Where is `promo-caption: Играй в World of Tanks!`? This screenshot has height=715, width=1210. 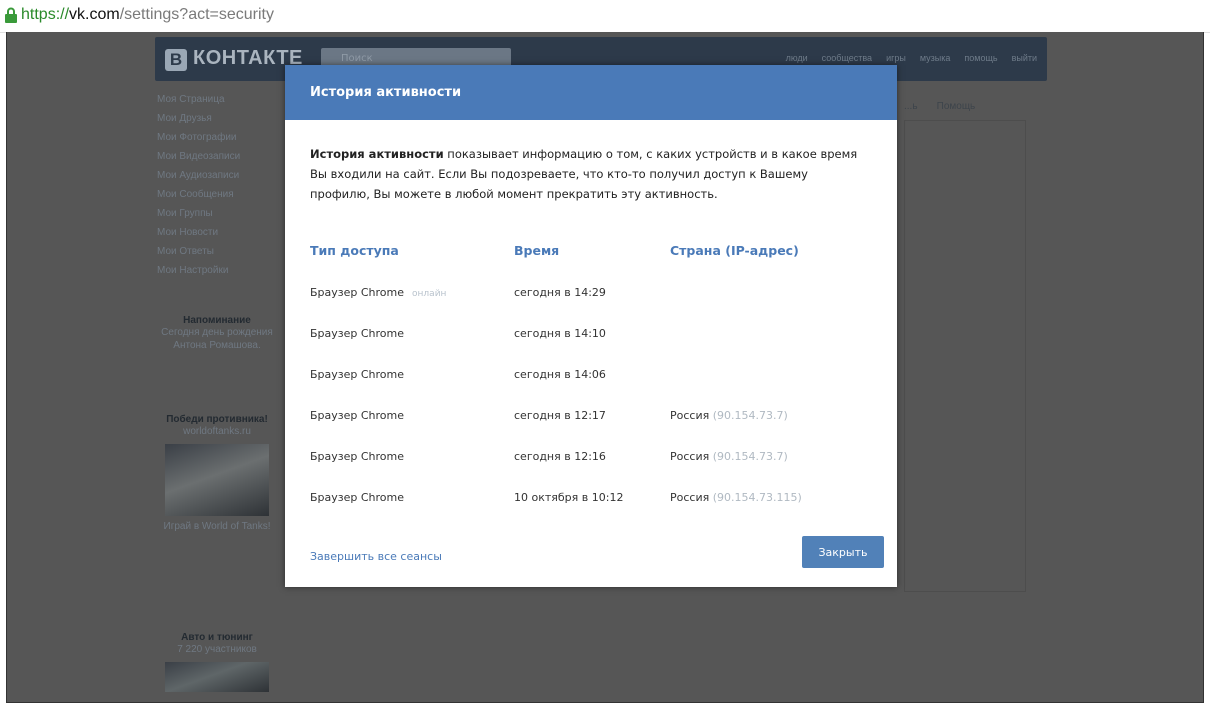 promo-caption: Играй в World of Tanks! is located at coordinates (217, 526).